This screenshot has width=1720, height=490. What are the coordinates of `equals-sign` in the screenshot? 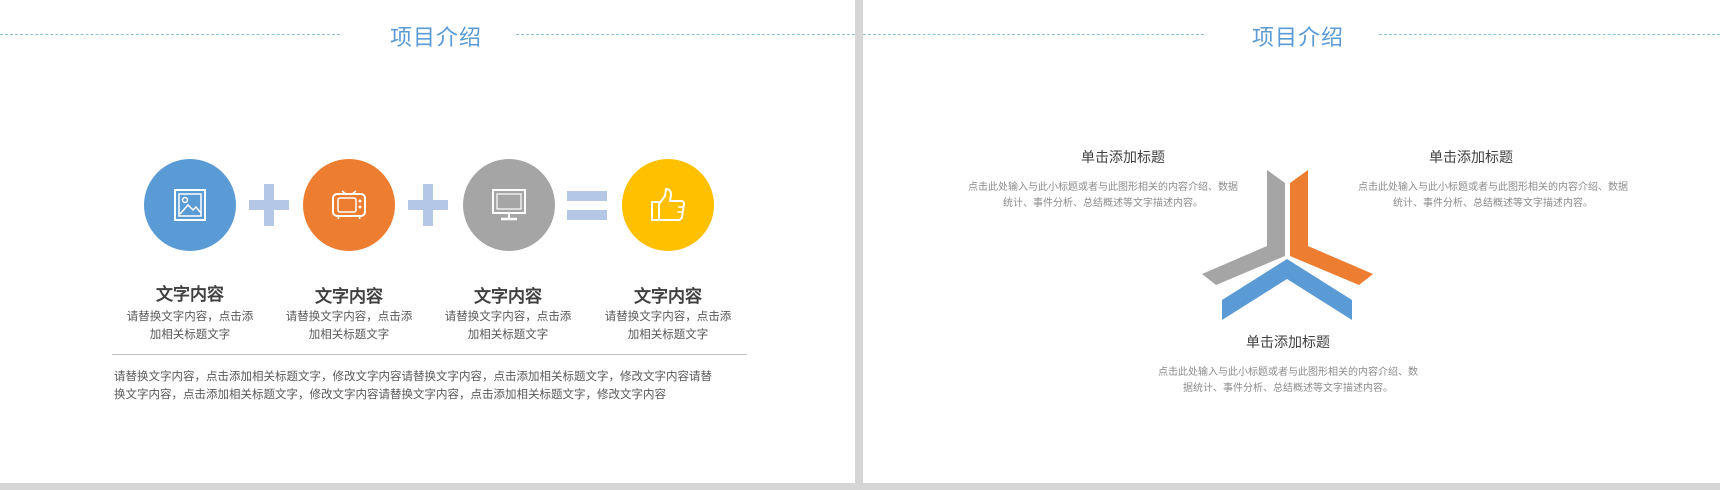 It's located at (587, 205).